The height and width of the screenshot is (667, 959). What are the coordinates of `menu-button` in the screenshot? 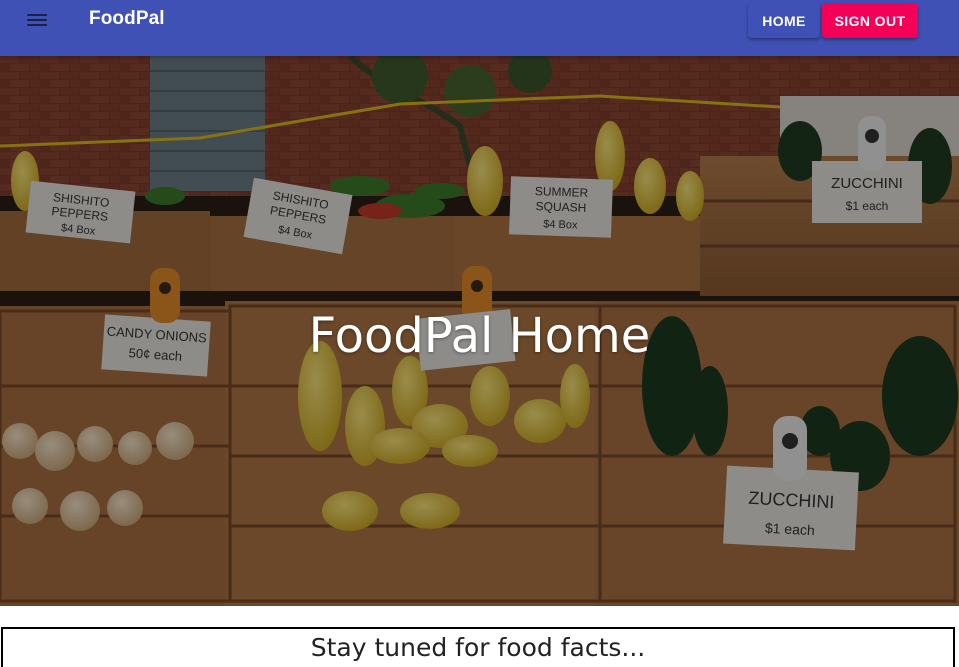 It's located at (37, 20).